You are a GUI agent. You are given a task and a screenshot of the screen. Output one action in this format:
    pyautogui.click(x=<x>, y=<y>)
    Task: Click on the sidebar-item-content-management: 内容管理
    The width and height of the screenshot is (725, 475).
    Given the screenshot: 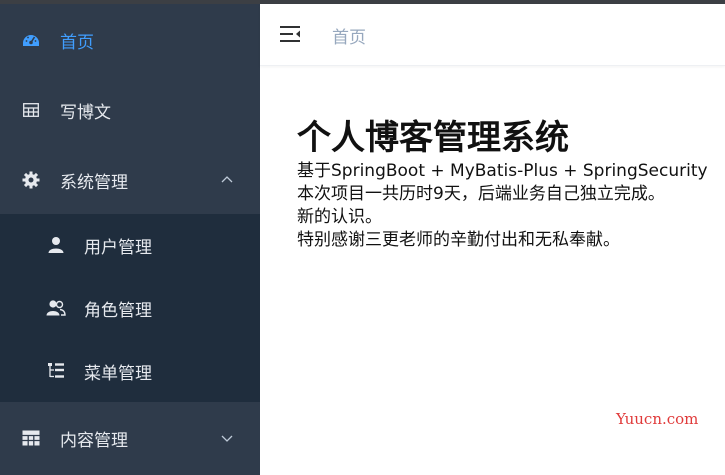 What is the action you would take?
    pyautogui.click(x=130, y=438)
    